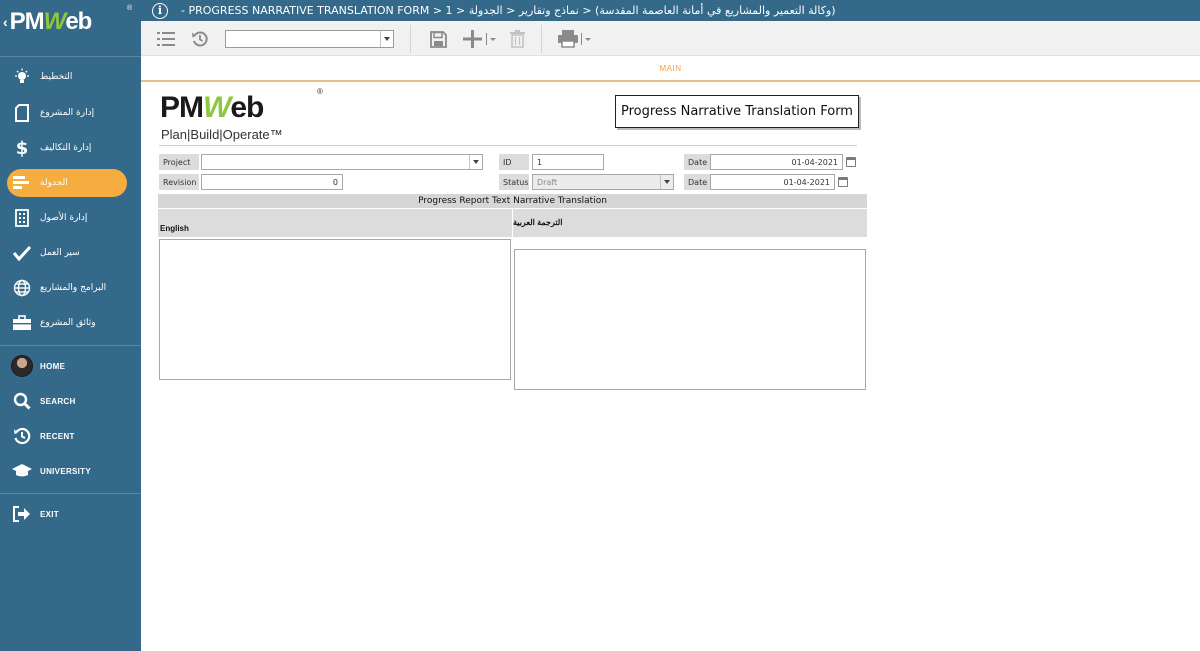 This screenshot has height=651, width=1200. I want to click on graduation-cap-icon, so click(22, 471).